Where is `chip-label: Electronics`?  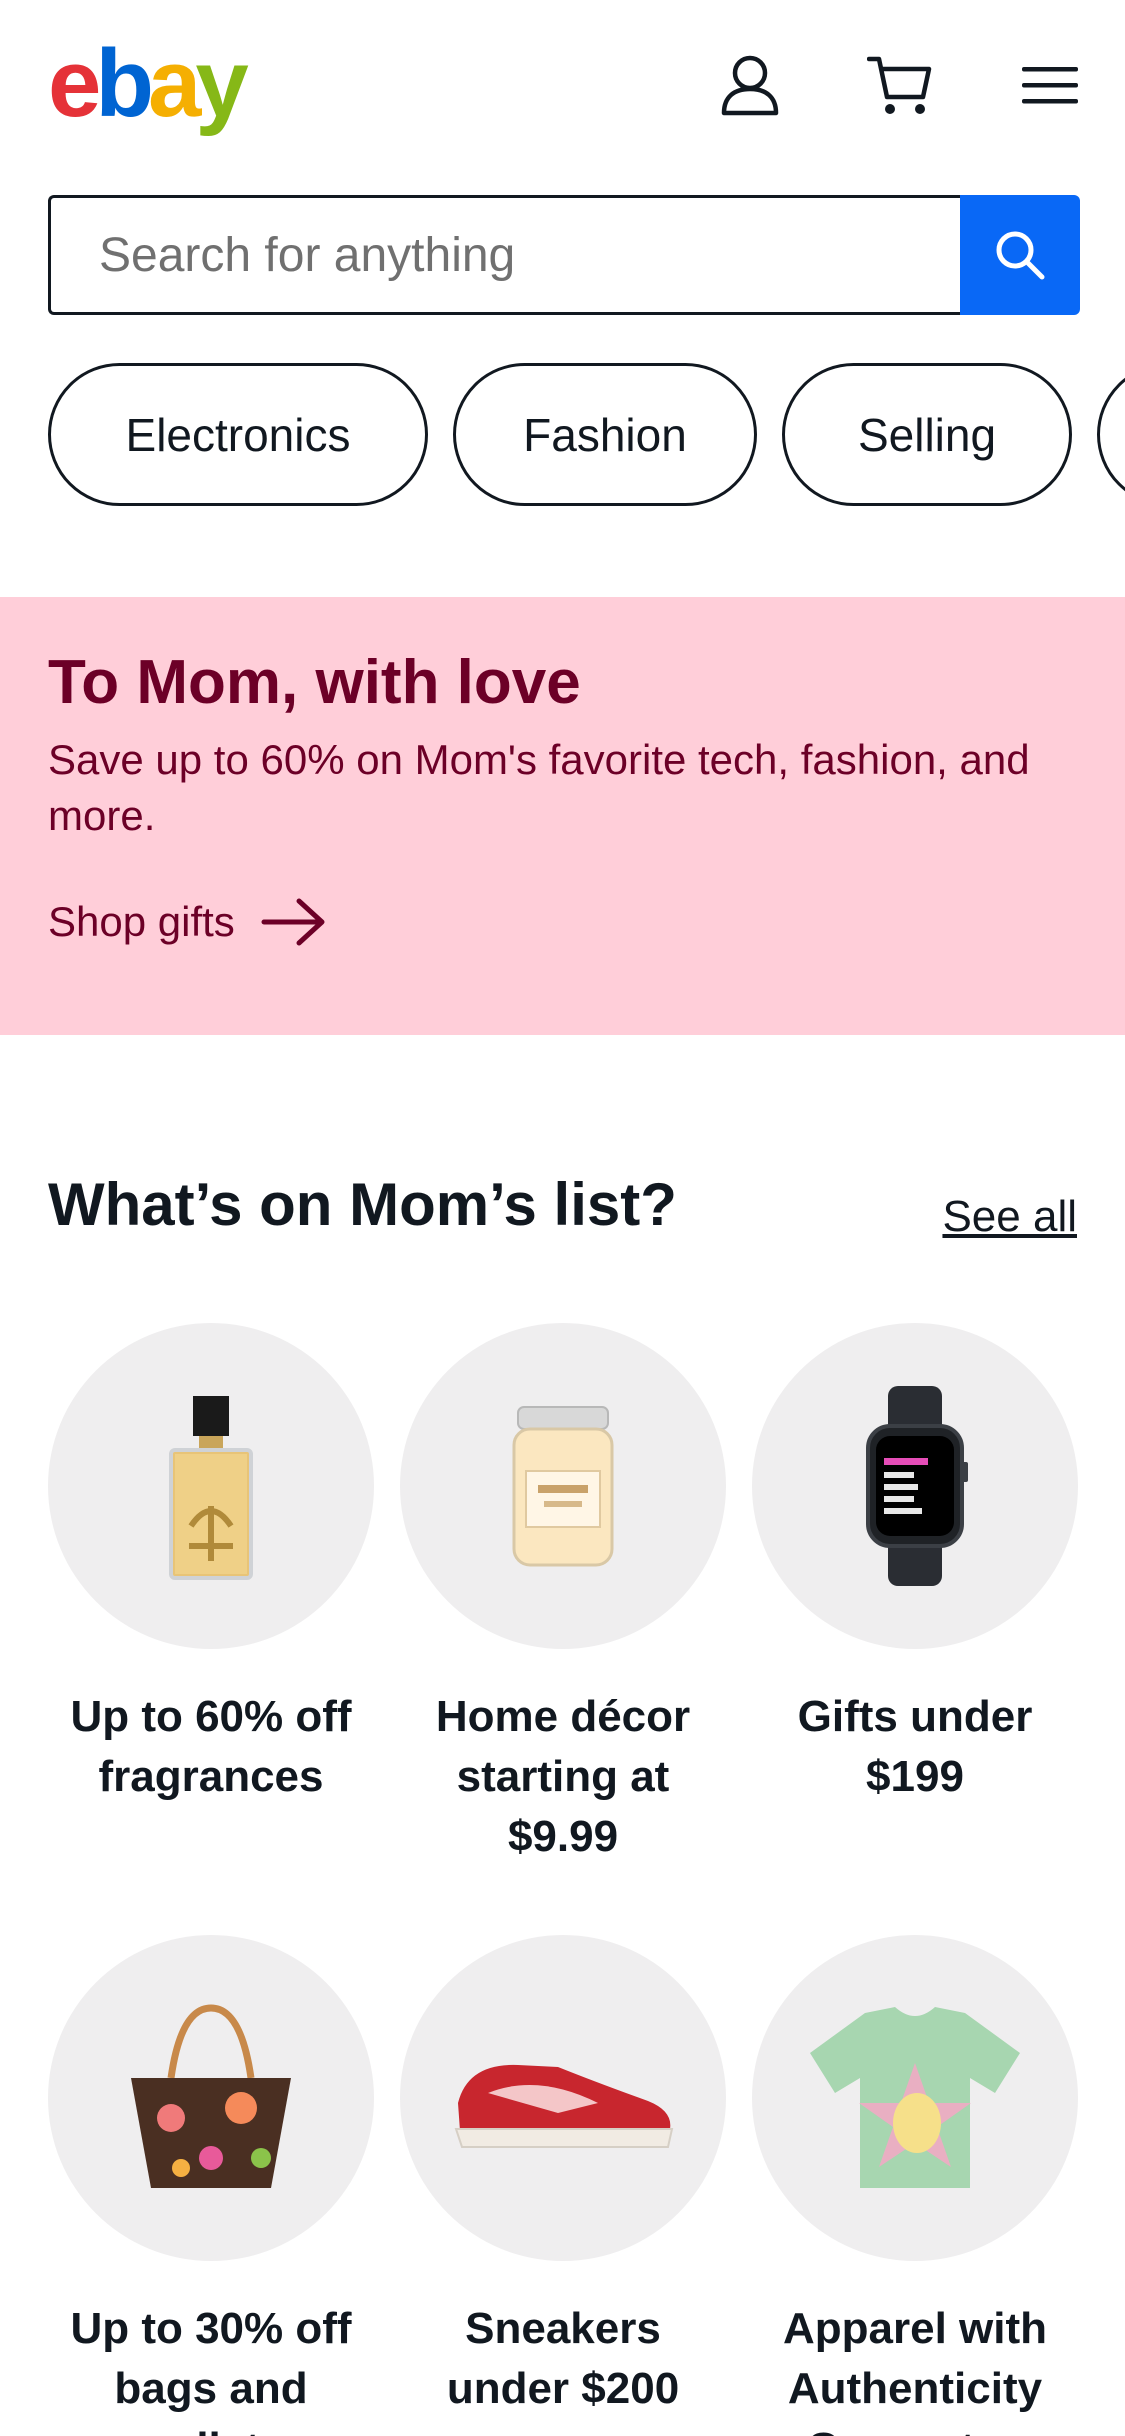 chip-label: Electronics is located at coordinates (238, 434).